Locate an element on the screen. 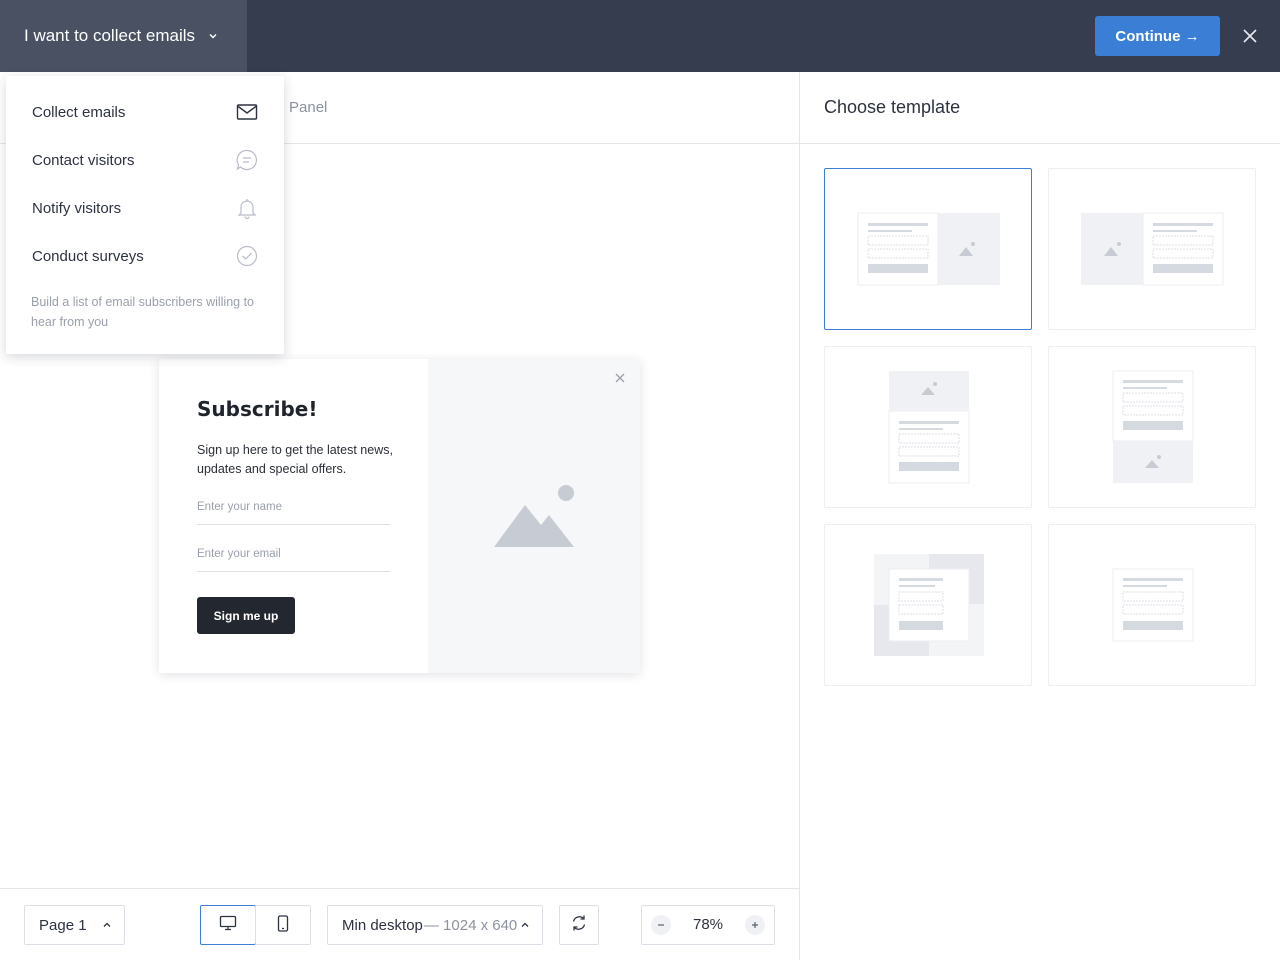  template-card-form-top-image-bottom is located at coordinates (1152, 427).